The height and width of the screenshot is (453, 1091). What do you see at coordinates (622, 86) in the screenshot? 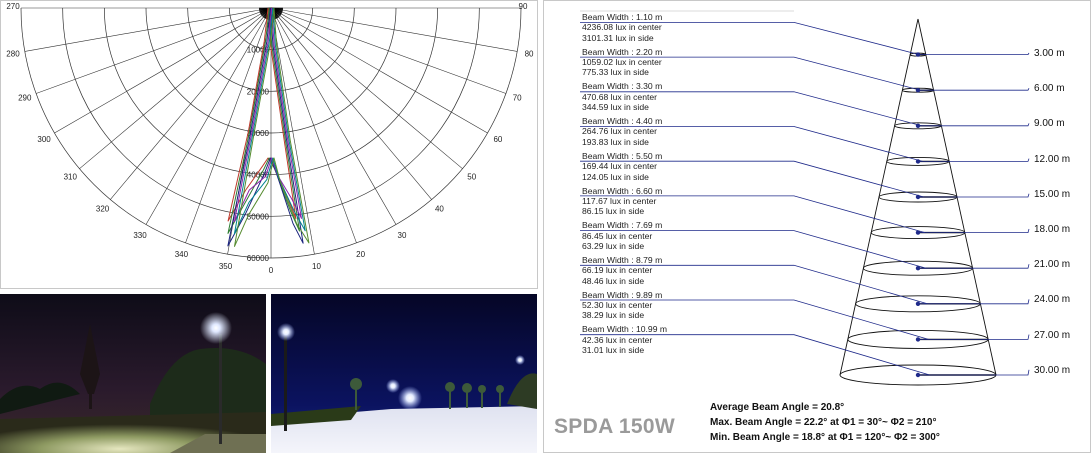
I see `beam-width-label: Beam Width : 3.30 m` at bounding box center [622, 86].